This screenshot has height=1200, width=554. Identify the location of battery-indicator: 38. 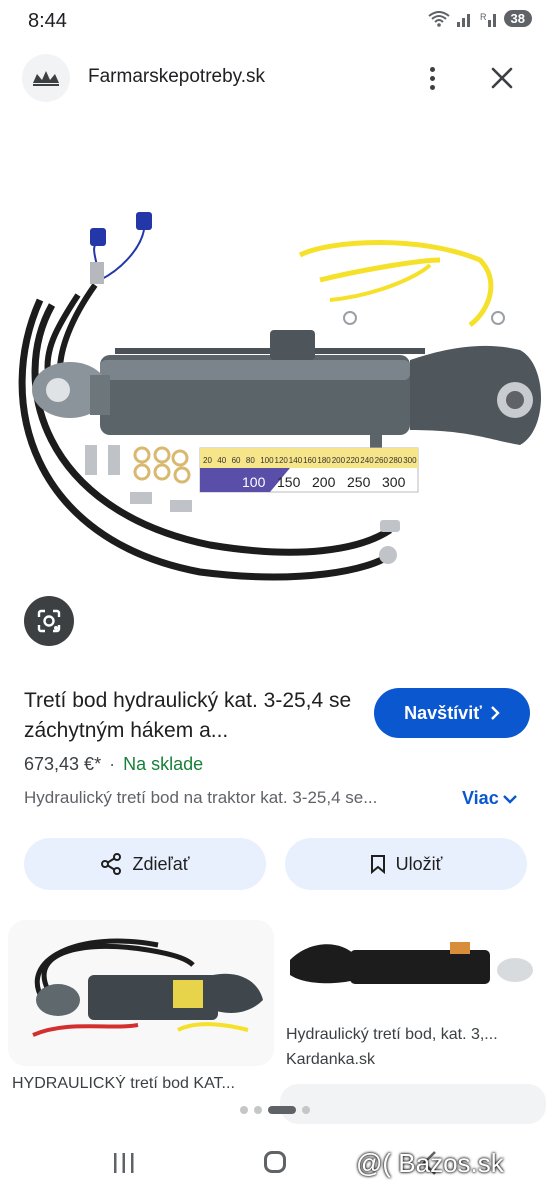
(517, 18).